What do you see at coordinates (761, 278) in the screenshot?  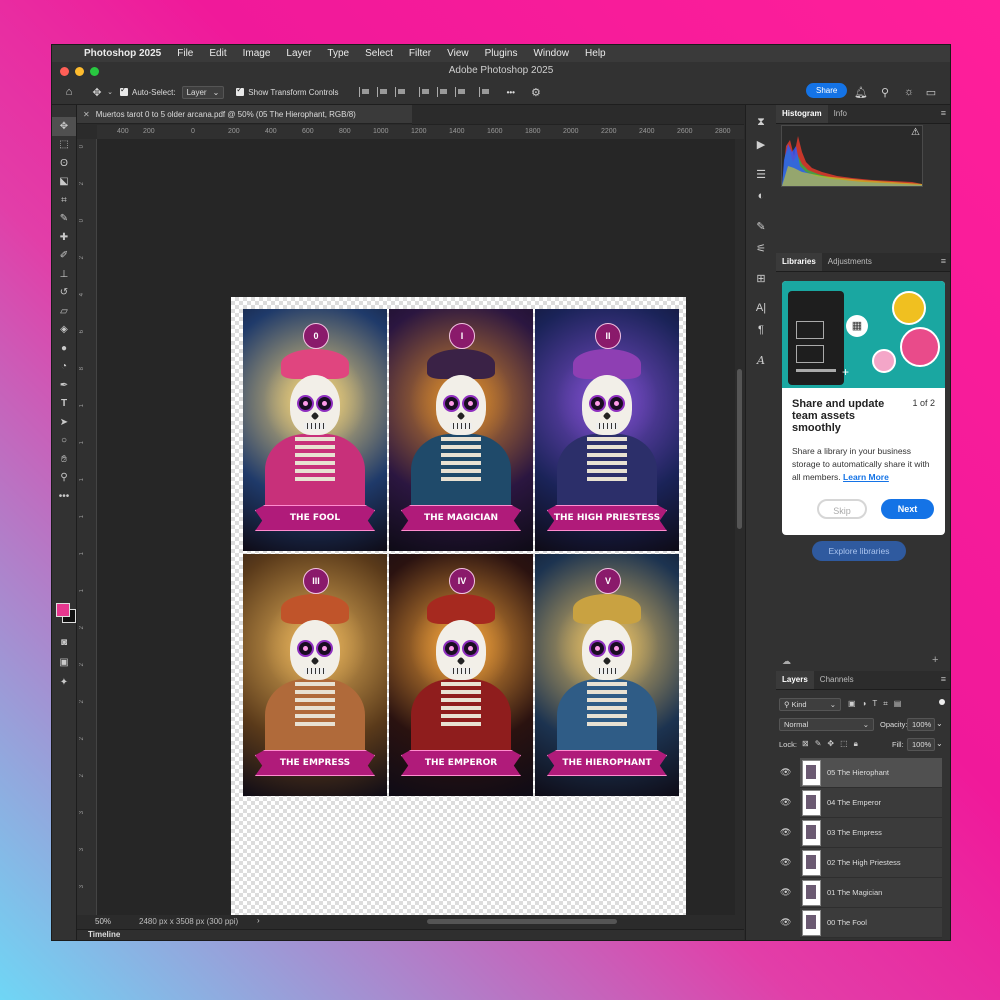 I see `clone-source-icon: ⊞` at bounding box center [761, 278].